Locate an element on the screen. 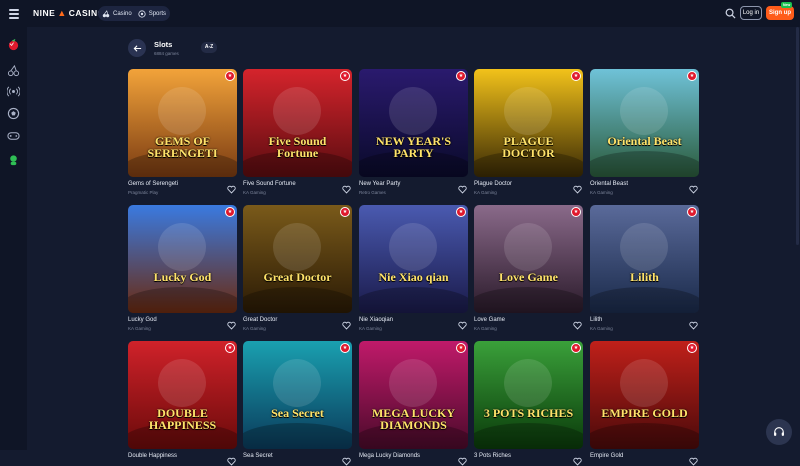 Image resolution: width=800 pixels, height=466 pixels. game-name: Five Sound Fortune is located at coordinates (269, 184).